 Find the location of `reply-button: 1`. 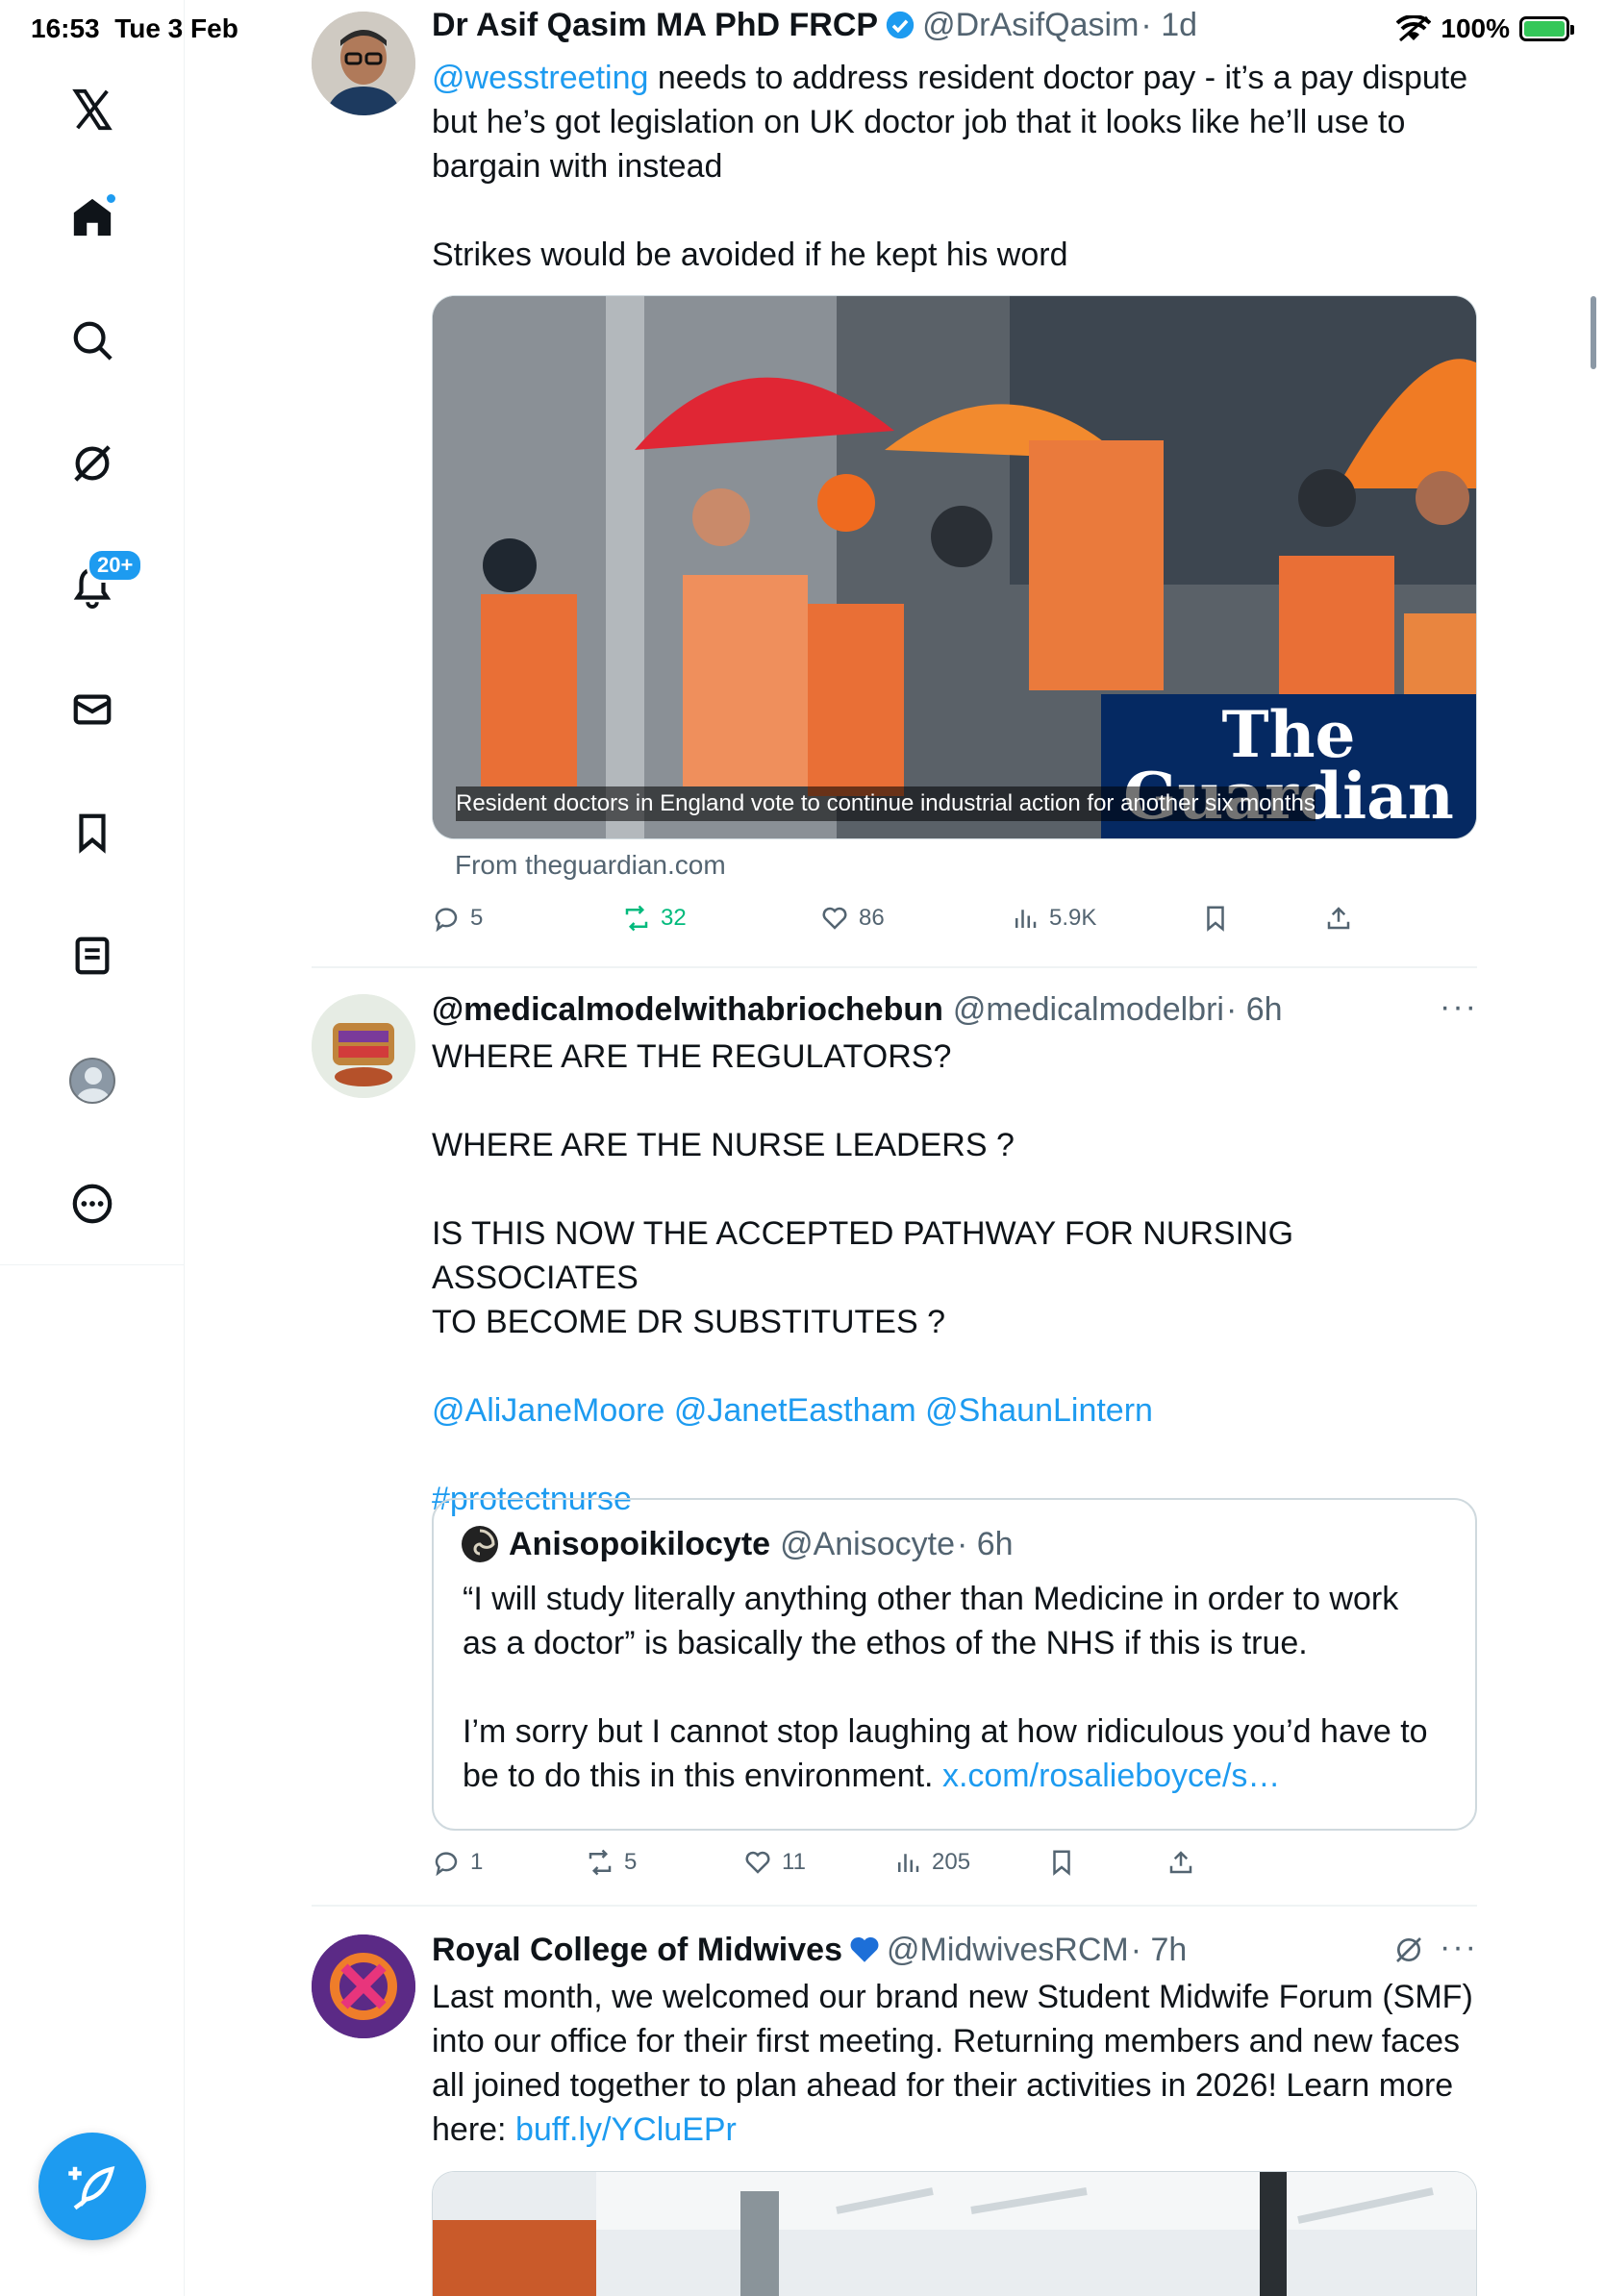

reply-button: 1 is located at coordinates (457, 1862).